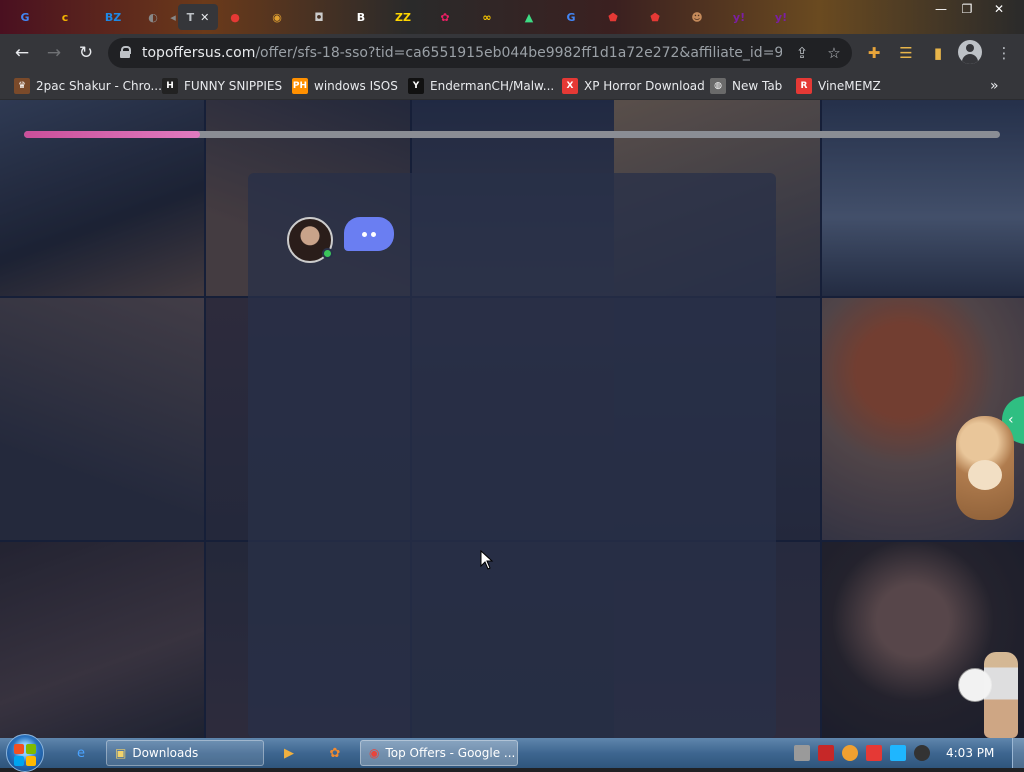 The height and width of the screenshot is (772, 1024). I want to click on bookmark-item: H FUNNY SNIPPIES, so click(222, 86).